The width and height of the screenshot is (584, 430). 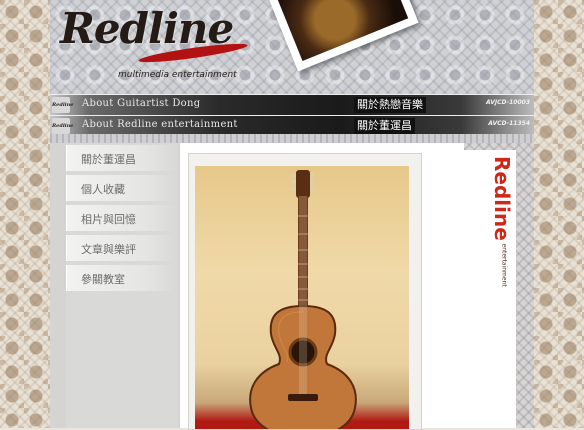 I want to click on sidebar-nav: 關於董運昌 個人收藏 相片與回憶 文章與樂評 參關教室, so click(x=122, y=285).